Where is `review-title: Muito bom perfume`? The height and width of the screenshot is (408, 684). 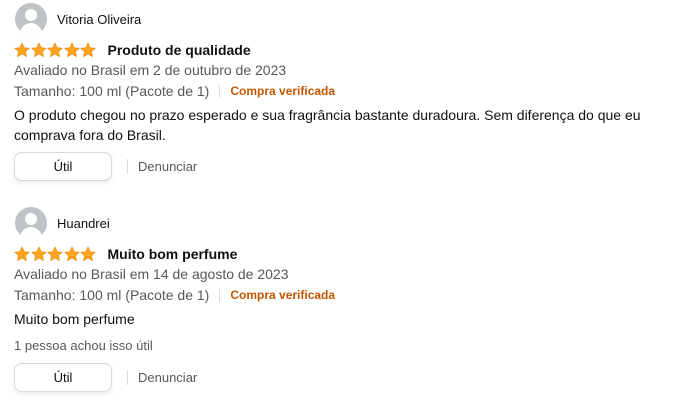 review-title: Muito bom perfume is located at coordinates (173, 254).